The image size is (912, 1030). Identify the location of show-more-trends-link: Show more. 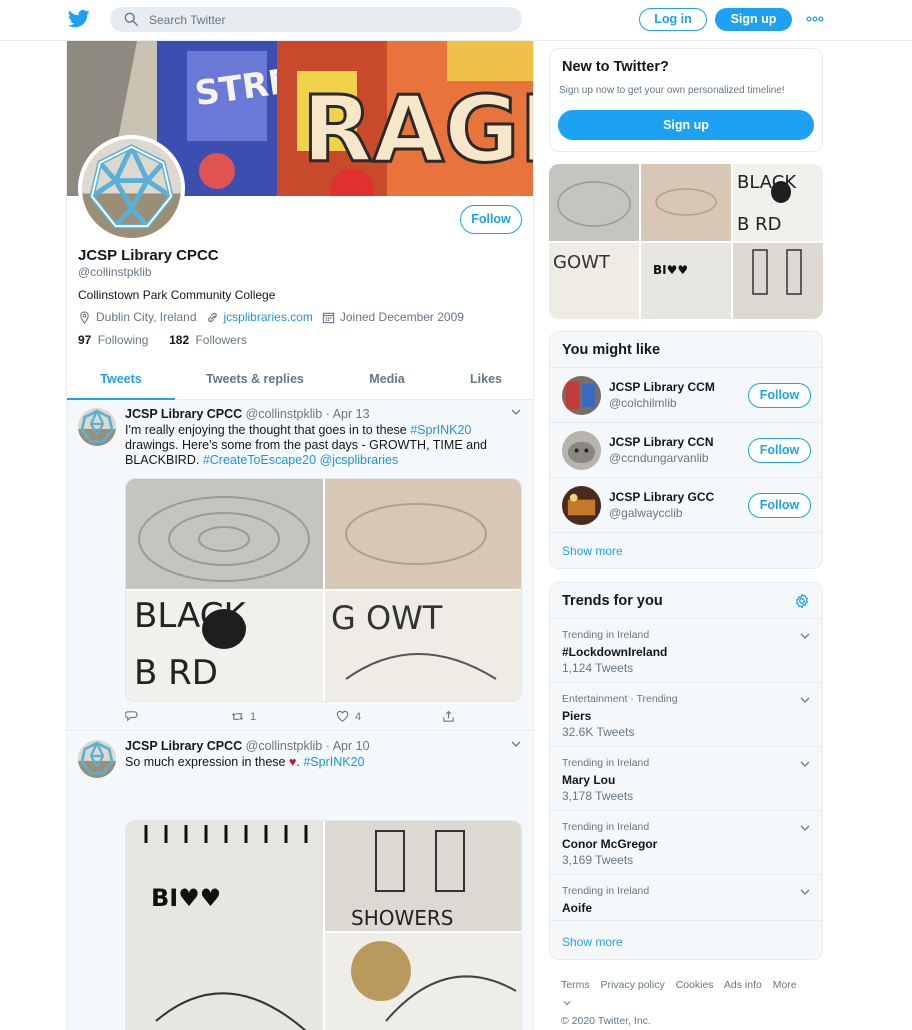
(592, 942).